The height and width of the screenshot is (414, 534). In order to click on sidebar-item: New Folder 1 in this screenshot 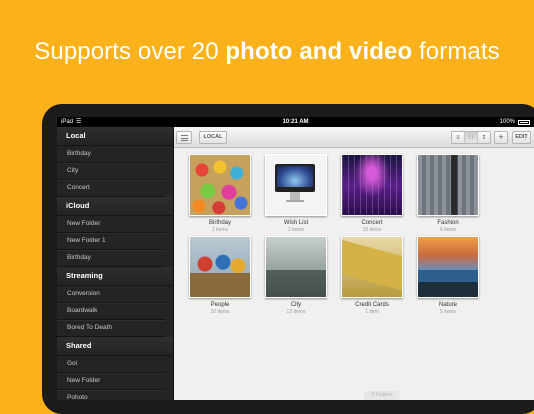, I will do `click(111, 241)`.